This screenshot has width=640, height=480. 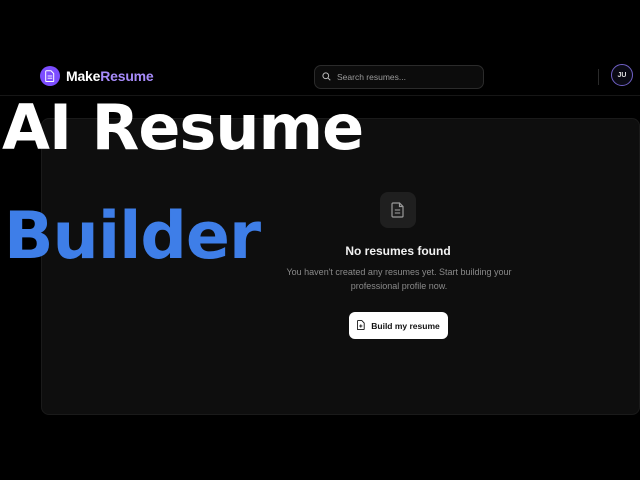 I want to click on brand-prefix: Make, so click(x=83, y=76).